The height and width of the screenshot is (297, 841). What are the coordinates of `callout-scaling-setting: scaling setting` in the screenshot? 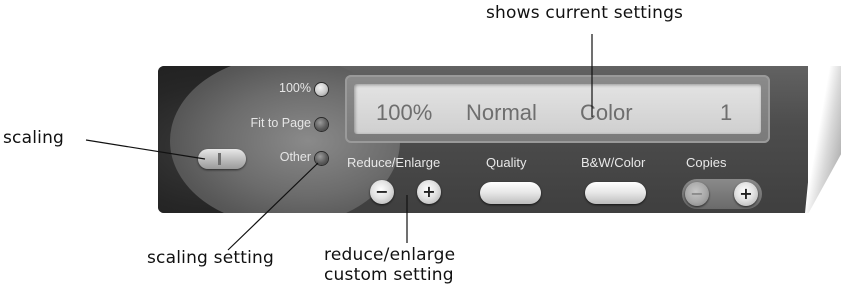 It's located at (210, 258).